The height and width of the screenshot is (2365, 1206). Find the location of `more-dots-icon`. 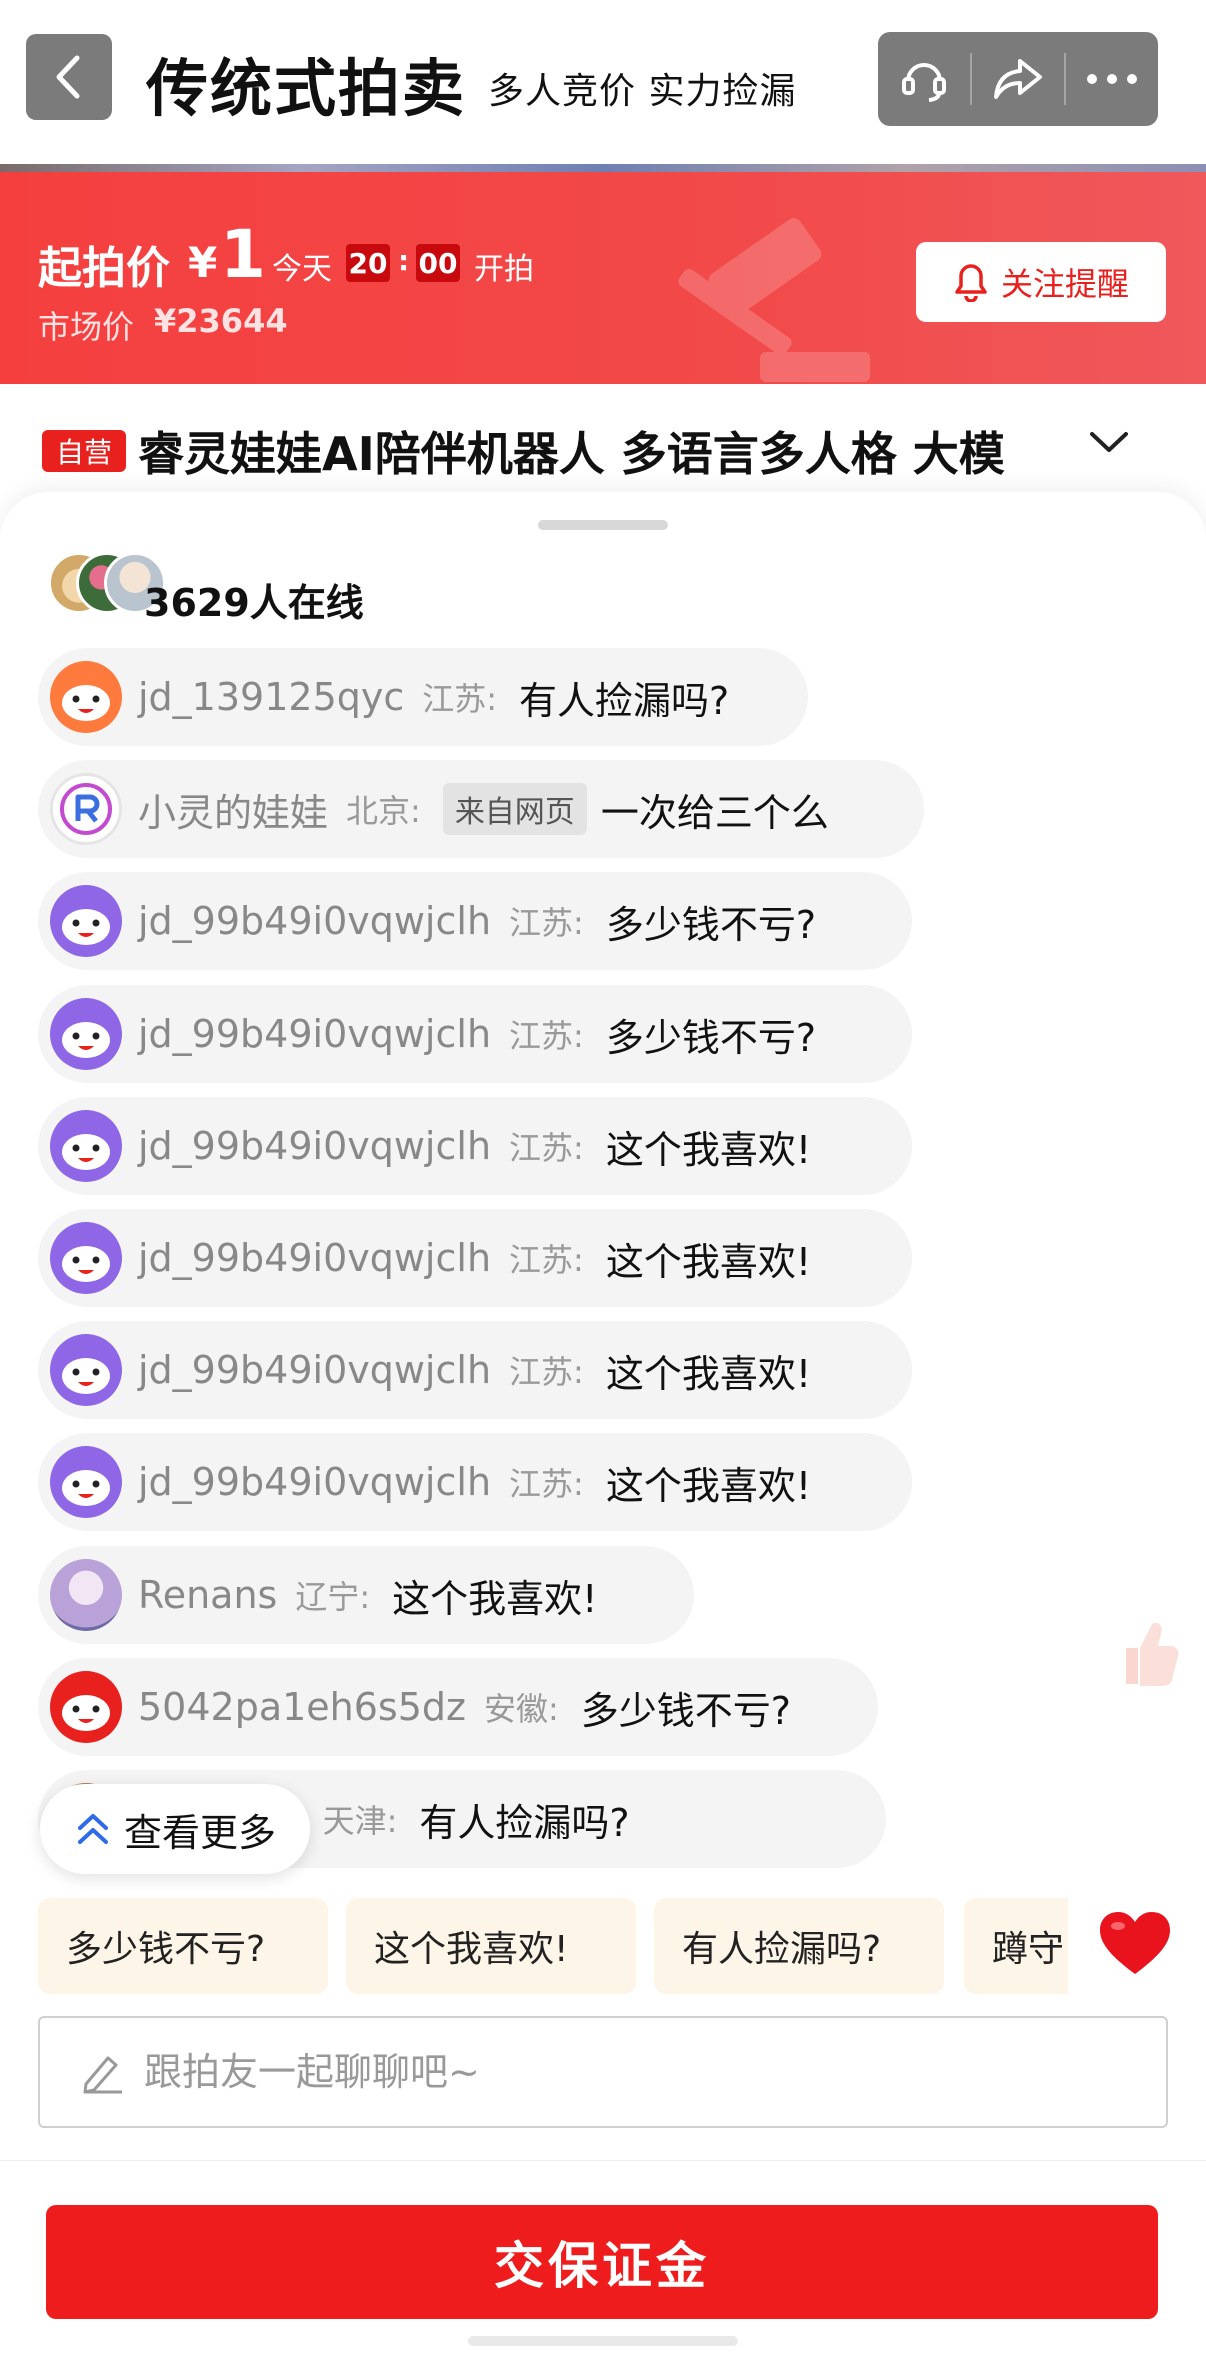

more-dots-icon is located at coordinates (1112, 79).